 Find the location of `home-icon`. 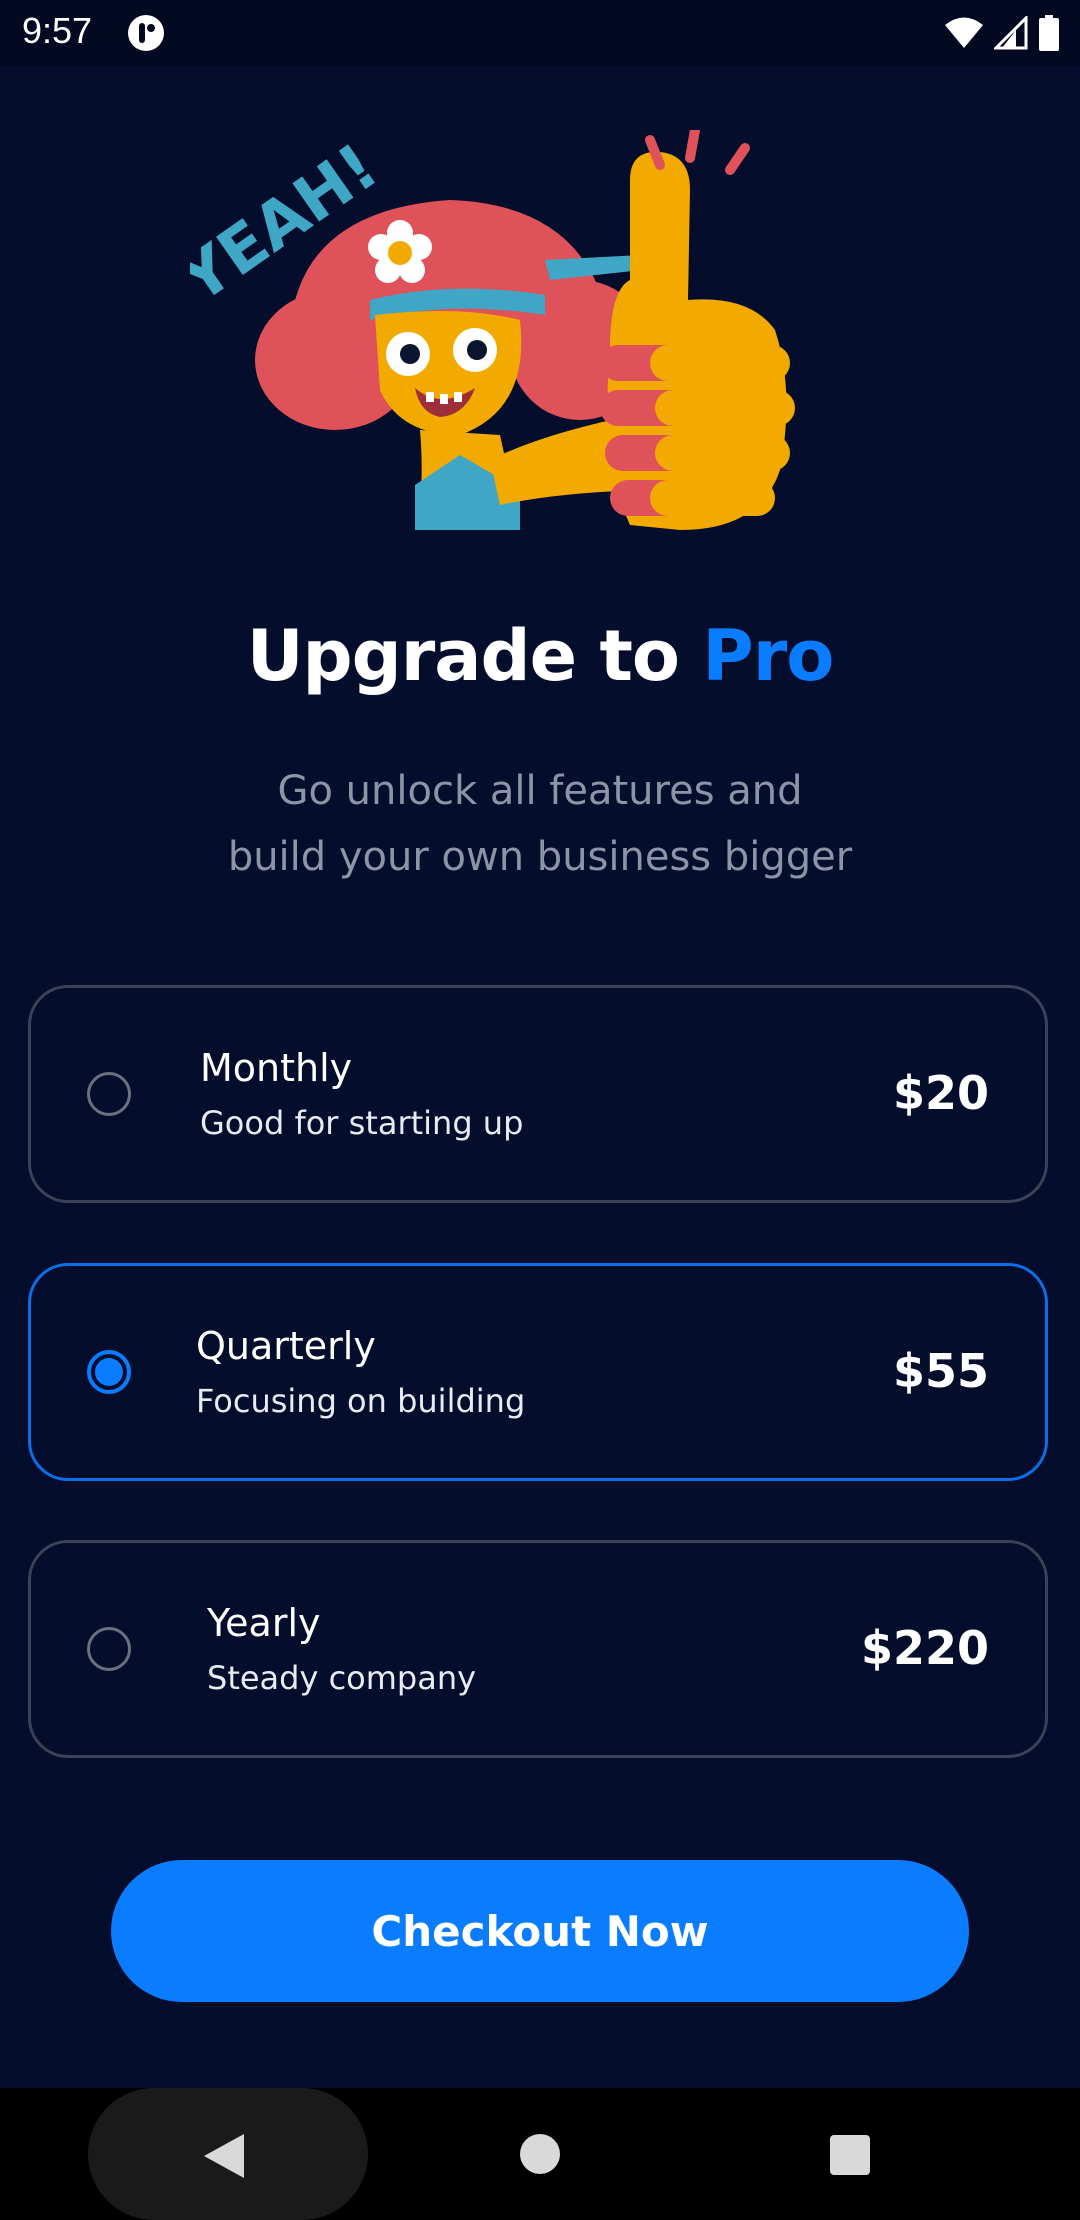

home-icon is located at coordinates (540, 2154).